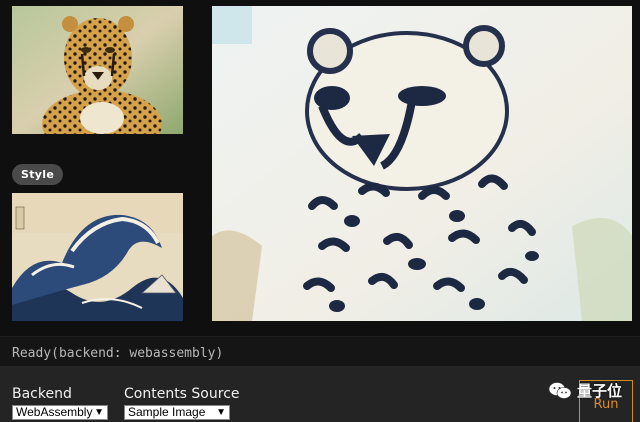 The width and height of the screenshot is (640, 422). What do you see at coordinates (38, 174) in the screenshot?
I see `style-label: Style` at bounding box center [38, 174].